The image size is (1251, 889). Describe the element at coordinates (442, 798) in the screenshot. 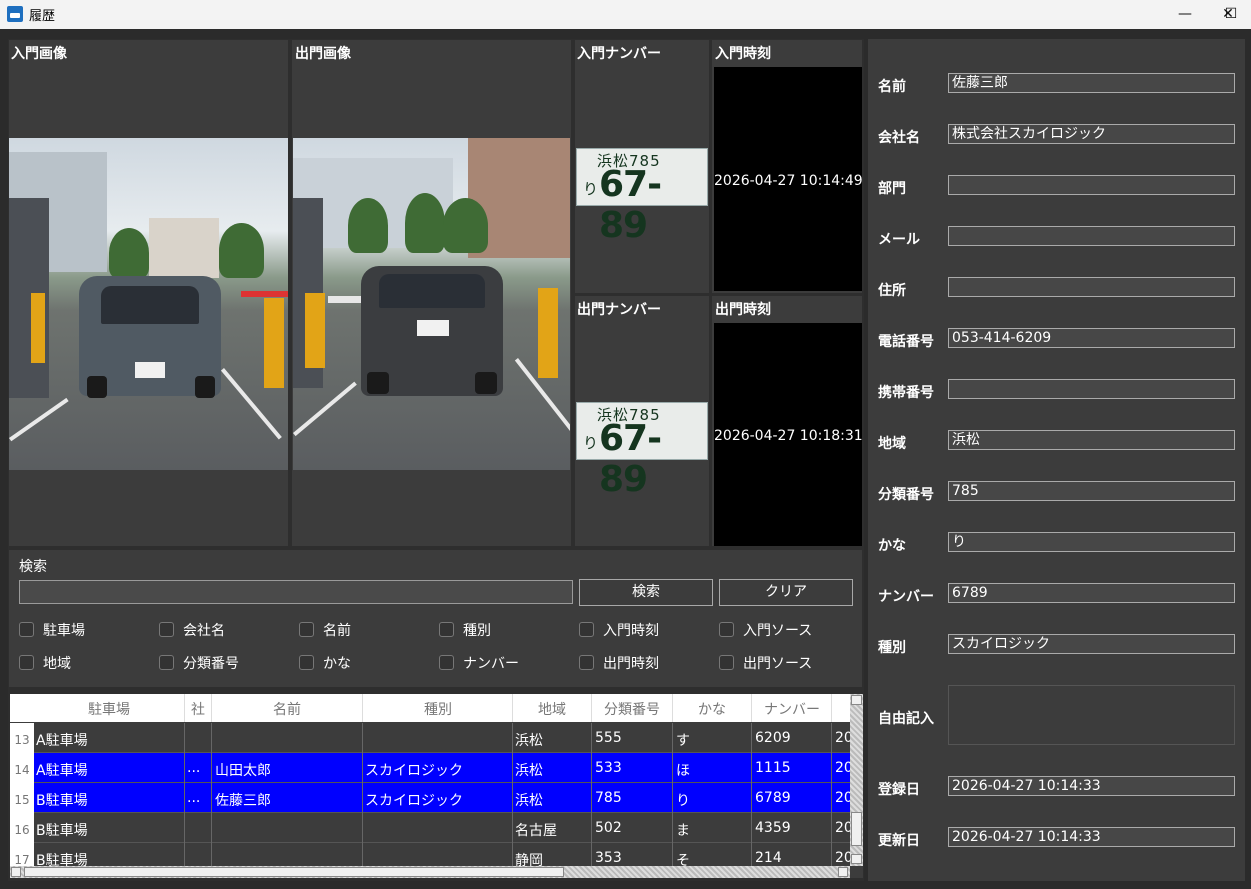

I see `table-row: B駐車場 ... 佐藤三郎 スカイロジック 浜松 785 り 6789 20` at that location.